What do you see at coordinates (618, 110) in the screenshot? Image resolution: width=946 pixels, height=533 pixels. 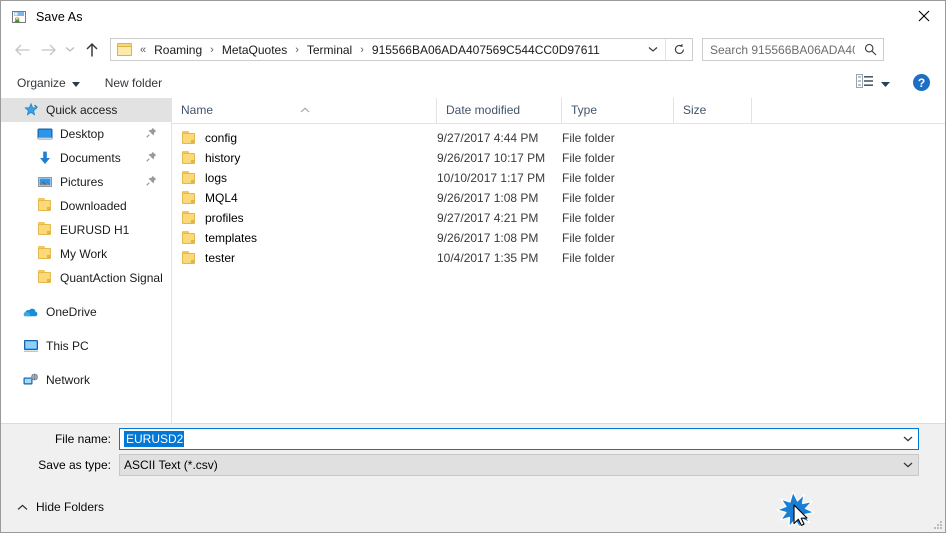 I see `column-header-type: Type` at bounding box center [618, 110].